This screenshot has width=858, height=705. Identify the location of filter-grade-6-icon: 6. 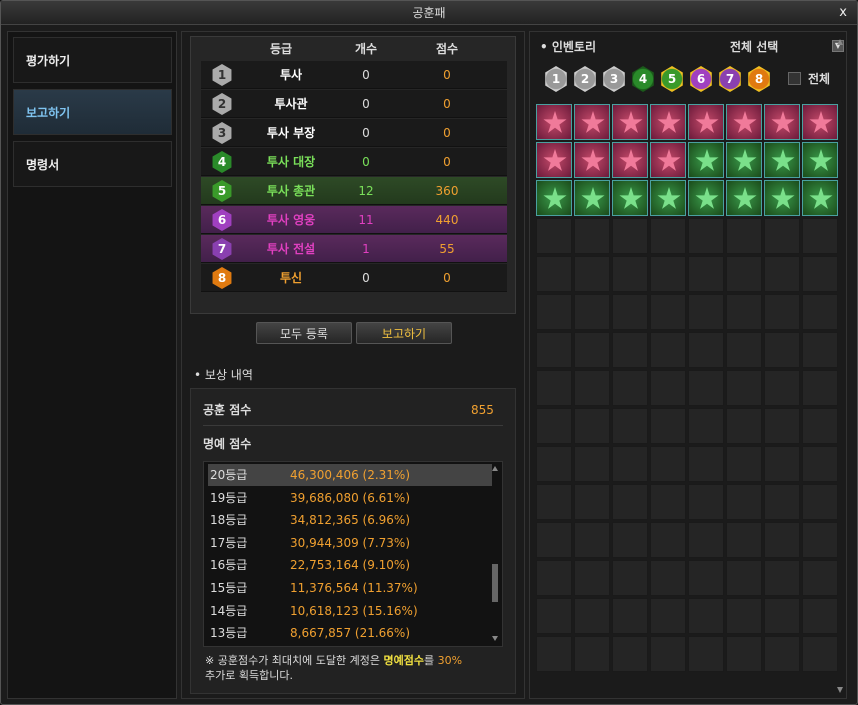
(701, 79).